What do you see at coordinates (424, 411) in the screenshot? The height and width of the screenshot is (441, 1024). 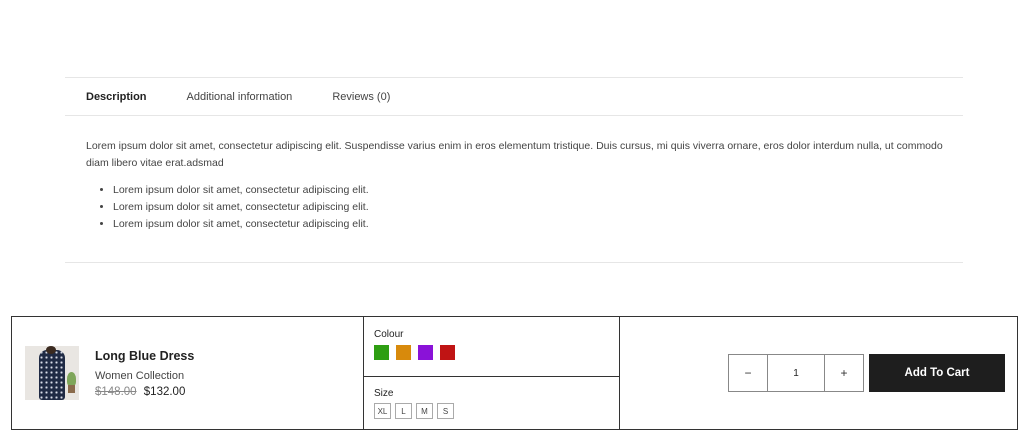 I see `size-option-m: M` at bounding box center [424, 411].